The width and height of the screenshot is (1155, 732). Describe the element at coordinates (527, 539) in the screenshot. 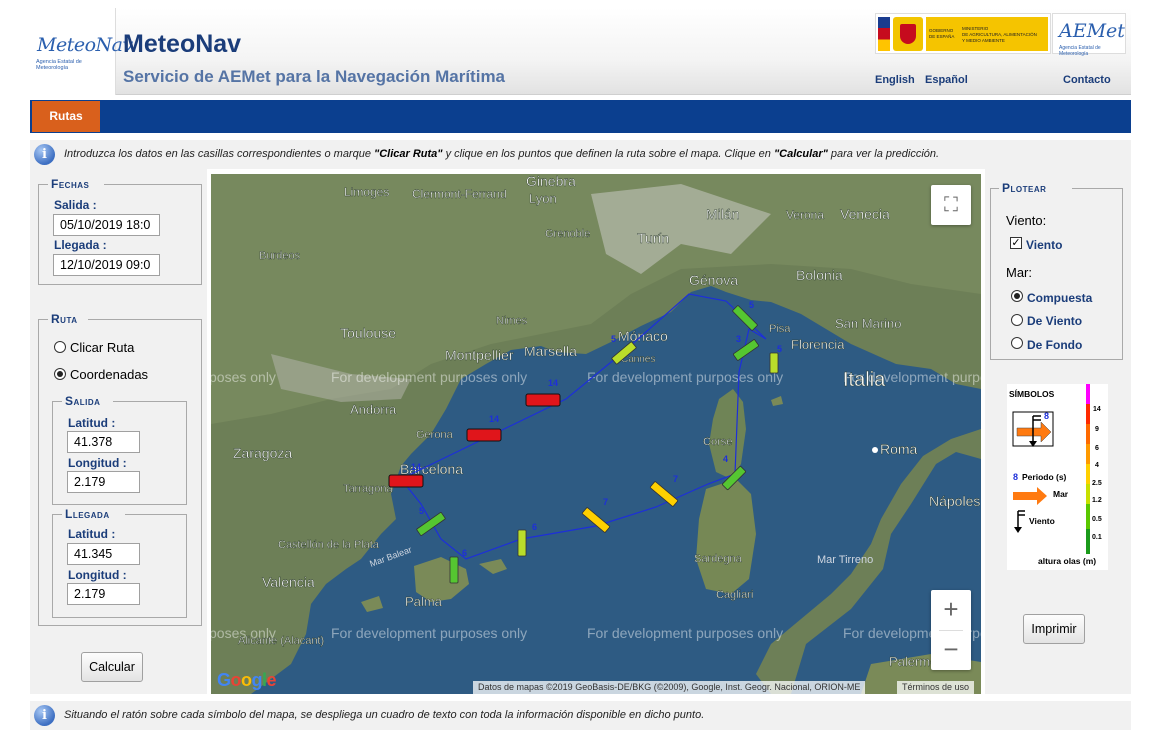

I see `route-symbol: 6` at that location.